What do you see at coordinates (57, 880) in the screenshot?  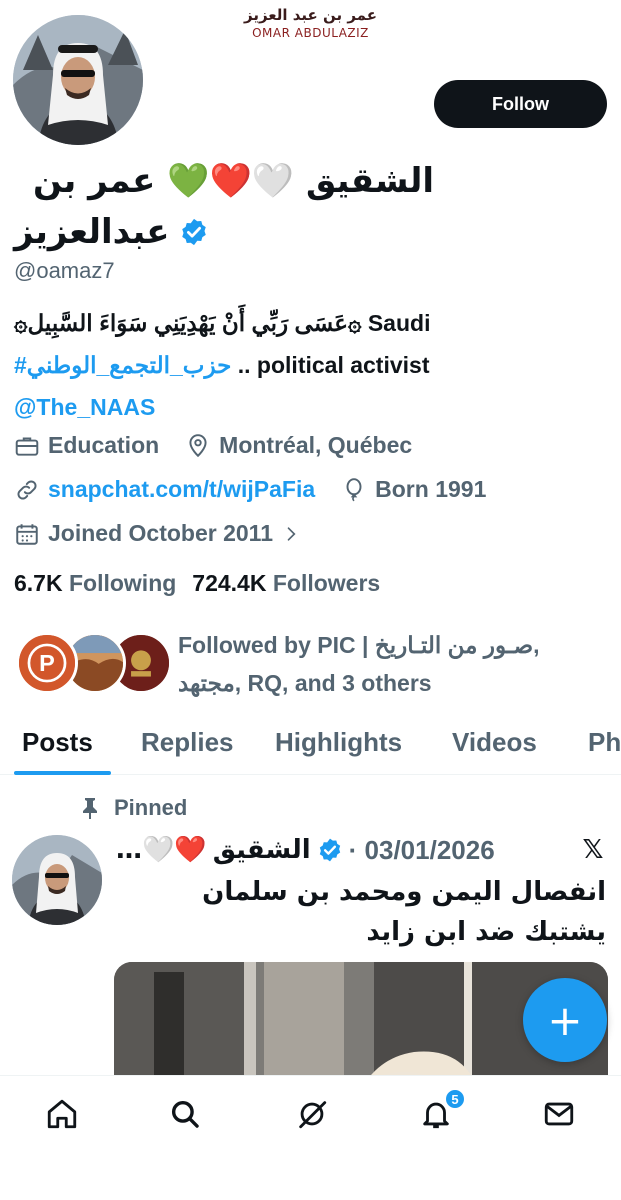 I see `post-author-avatar` at bounding box center [57, 880].